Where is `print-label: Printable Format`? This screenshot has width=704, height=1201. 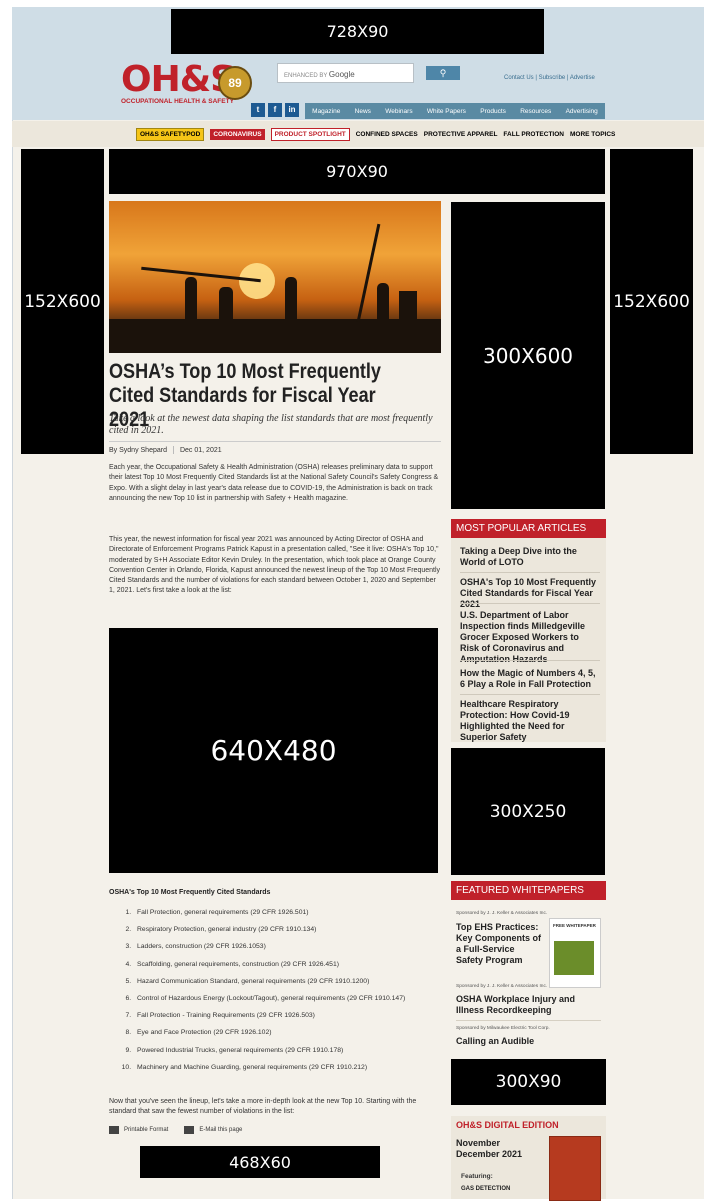 print-label: Printable Format is located at coordinates (146, 1130).